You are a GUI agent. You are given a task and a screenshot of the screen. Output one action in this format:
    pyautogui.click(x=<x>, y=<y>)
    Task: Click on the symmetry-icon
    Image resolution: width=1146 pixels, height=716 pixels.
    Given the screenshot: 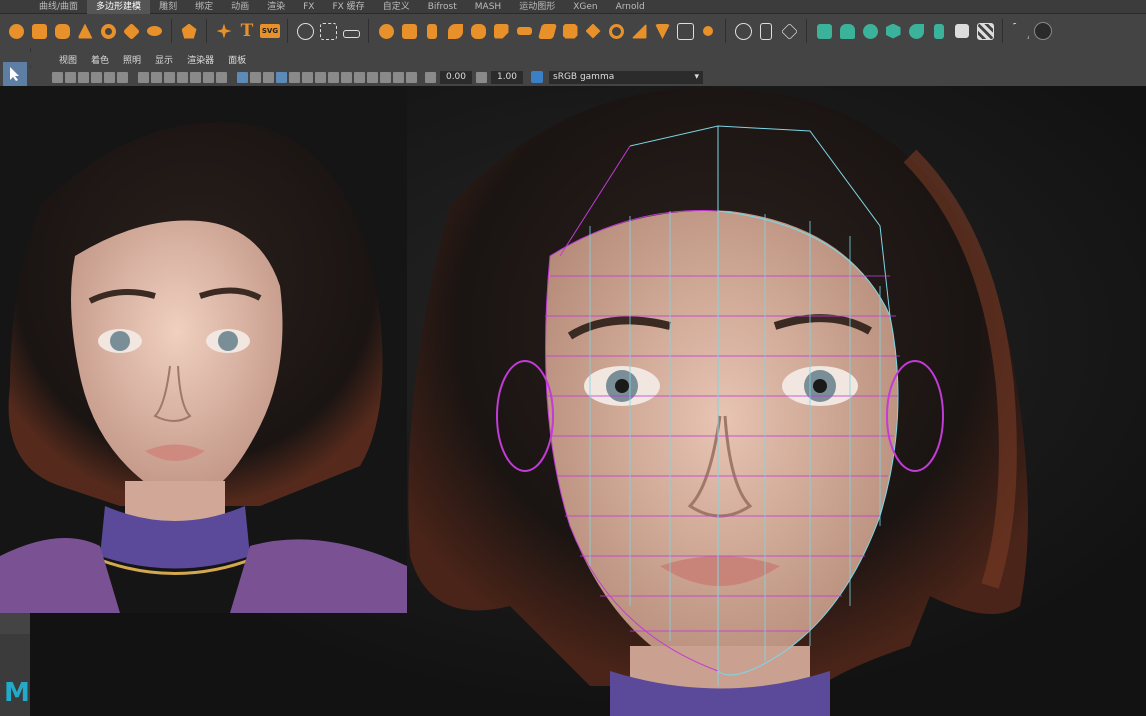 What is the action you would take?
    pyautogui.click(x=1020, y=31)
    